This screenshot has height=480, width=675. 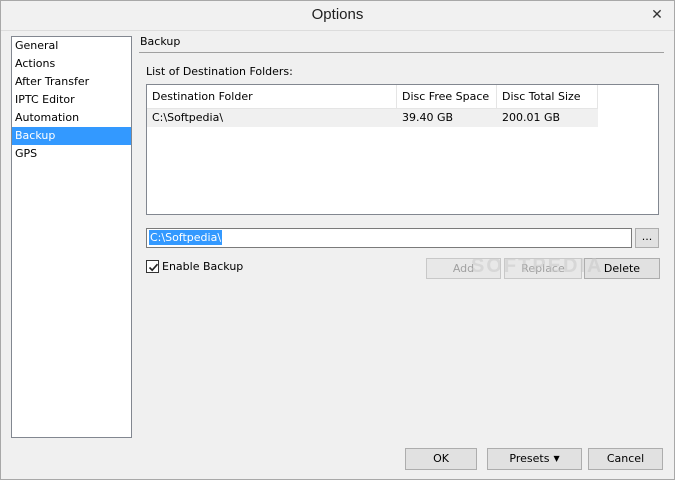 I want to click on enable-backup-checkbox: Enable Backup, so click(x=194, y=266).